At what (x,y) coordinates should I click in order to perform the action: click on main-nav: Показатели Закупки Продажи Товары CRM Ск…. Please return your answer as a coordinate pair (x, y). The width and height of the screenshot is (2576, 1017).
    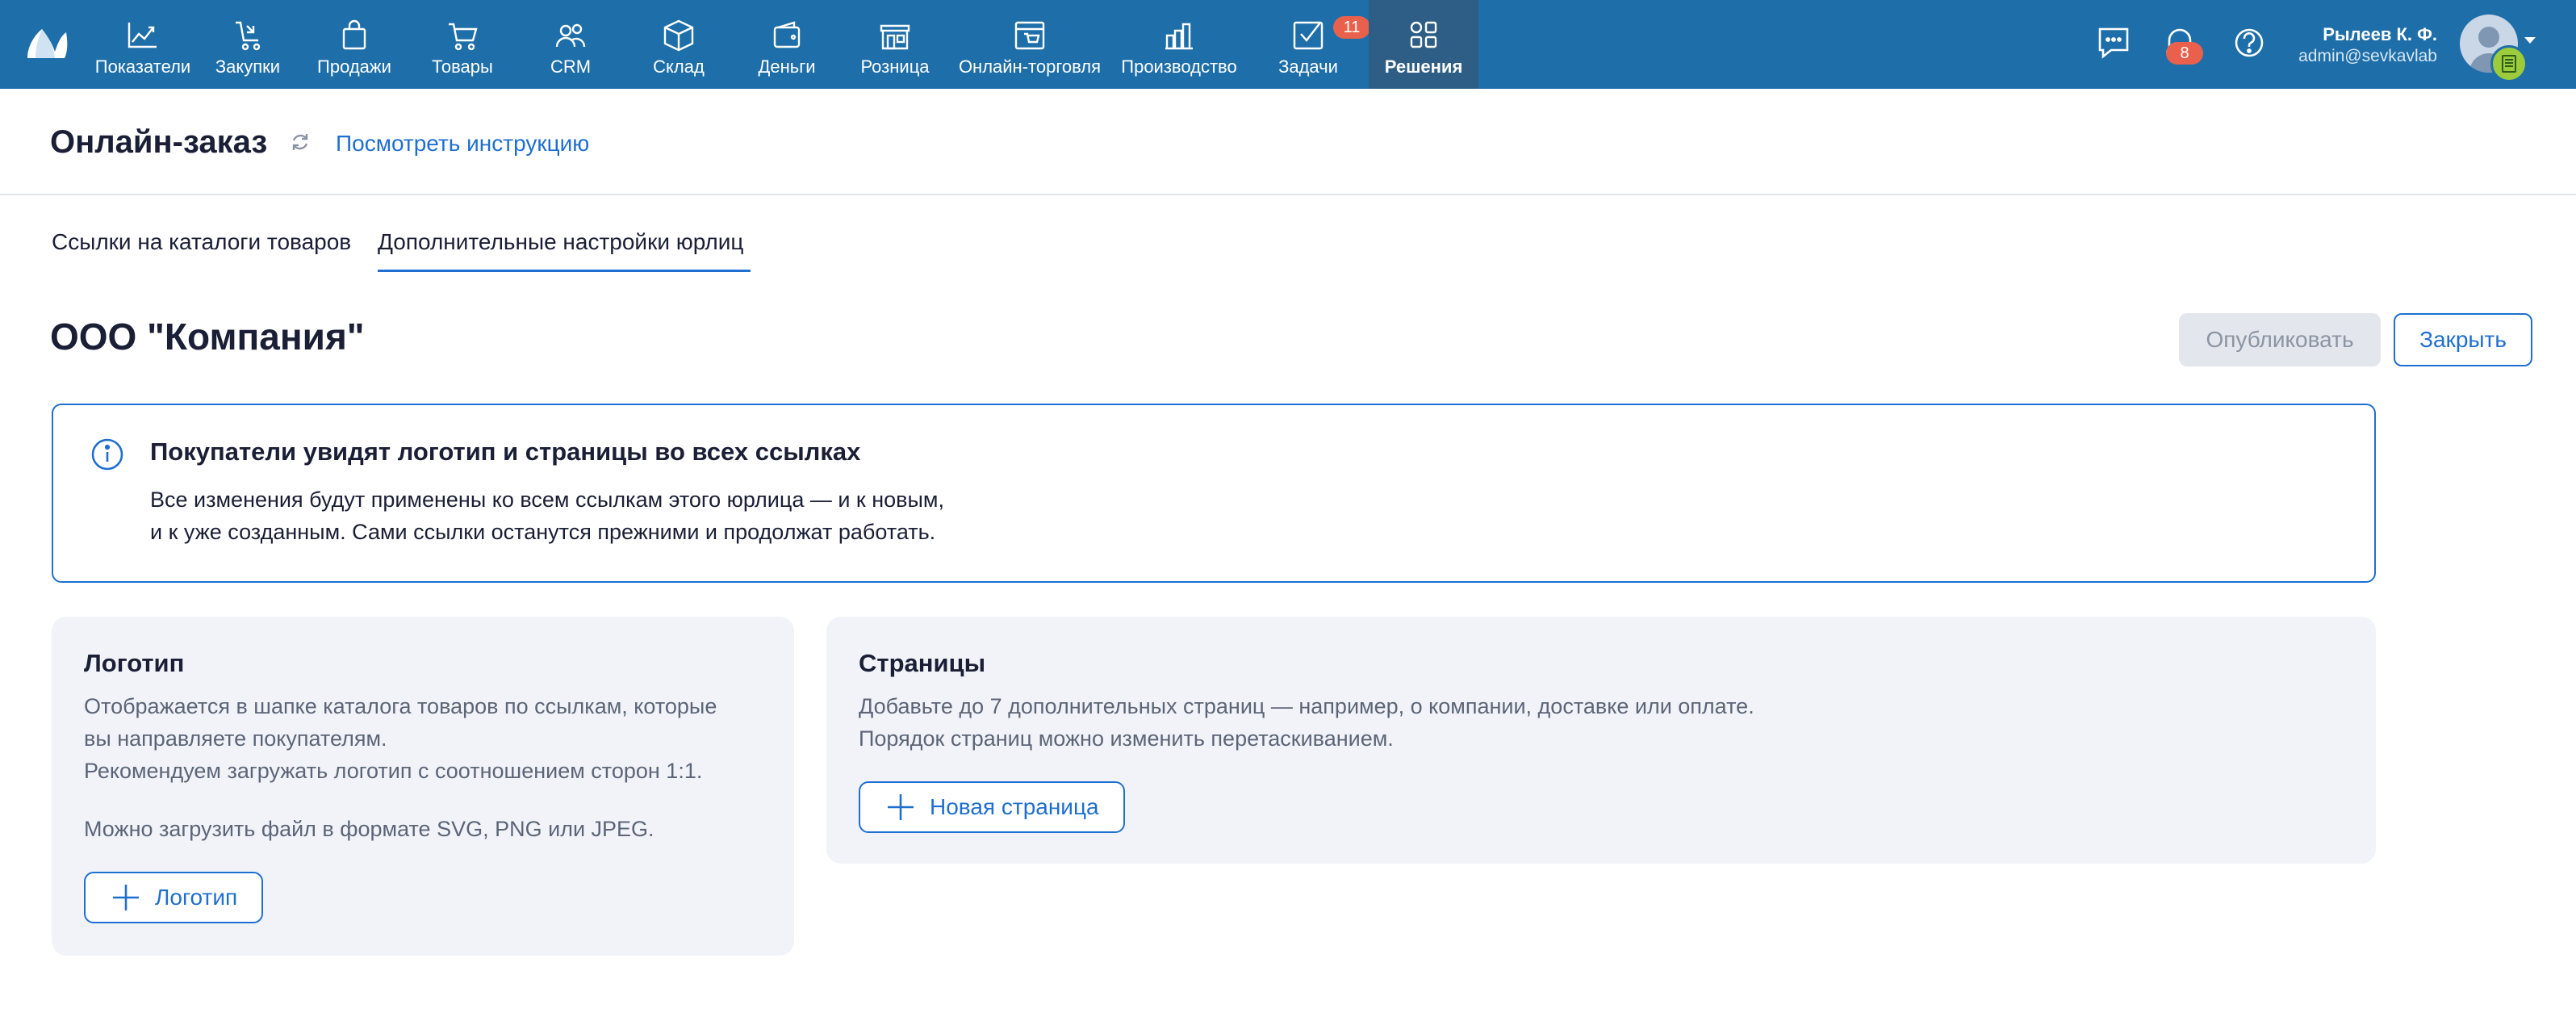
    Looking at the image, I should click on (784, 44).